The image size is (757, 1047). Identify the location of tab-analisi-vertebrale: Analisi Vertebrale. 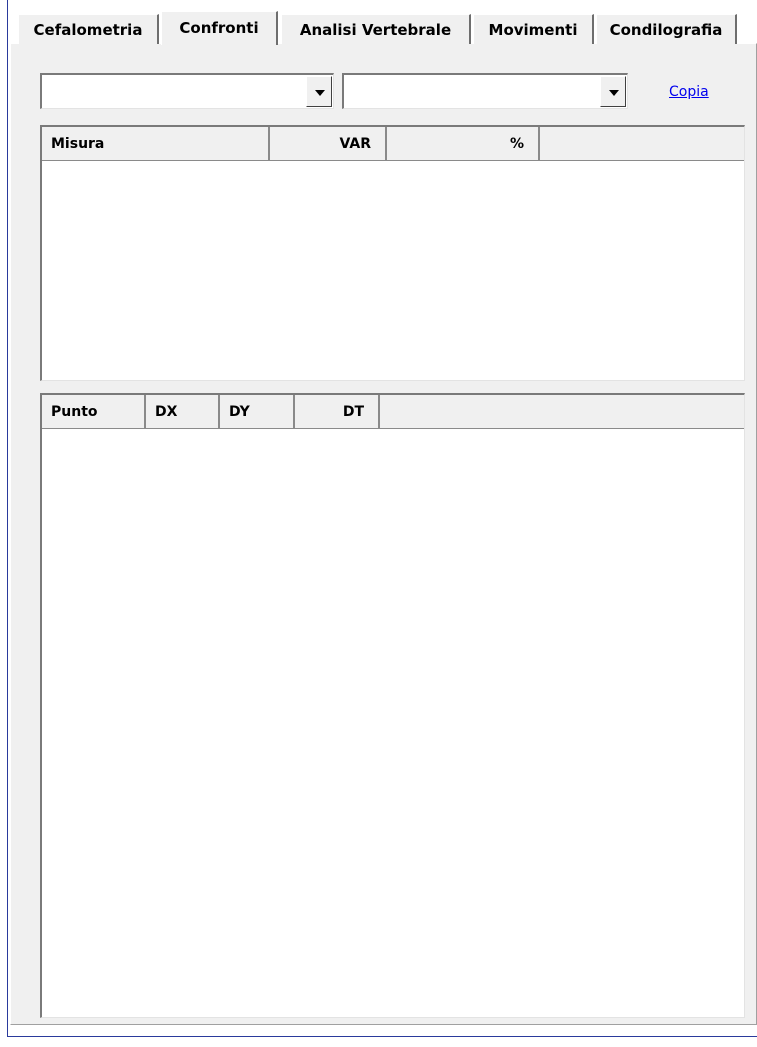
(376, 29).